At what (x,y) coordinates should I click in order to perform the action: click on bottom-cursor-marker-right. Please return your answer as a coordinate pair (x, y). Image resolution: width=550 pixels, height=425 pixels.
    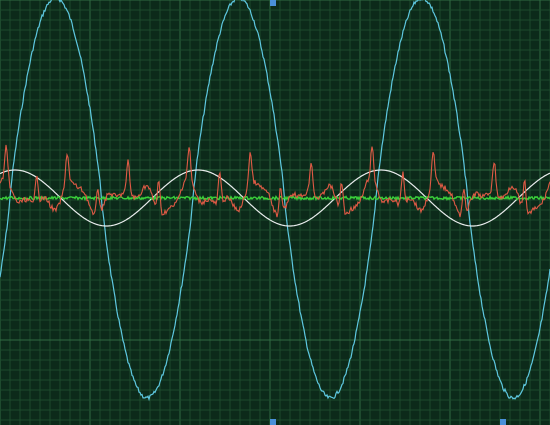
    Looking at the image, I should click on (503, 422).